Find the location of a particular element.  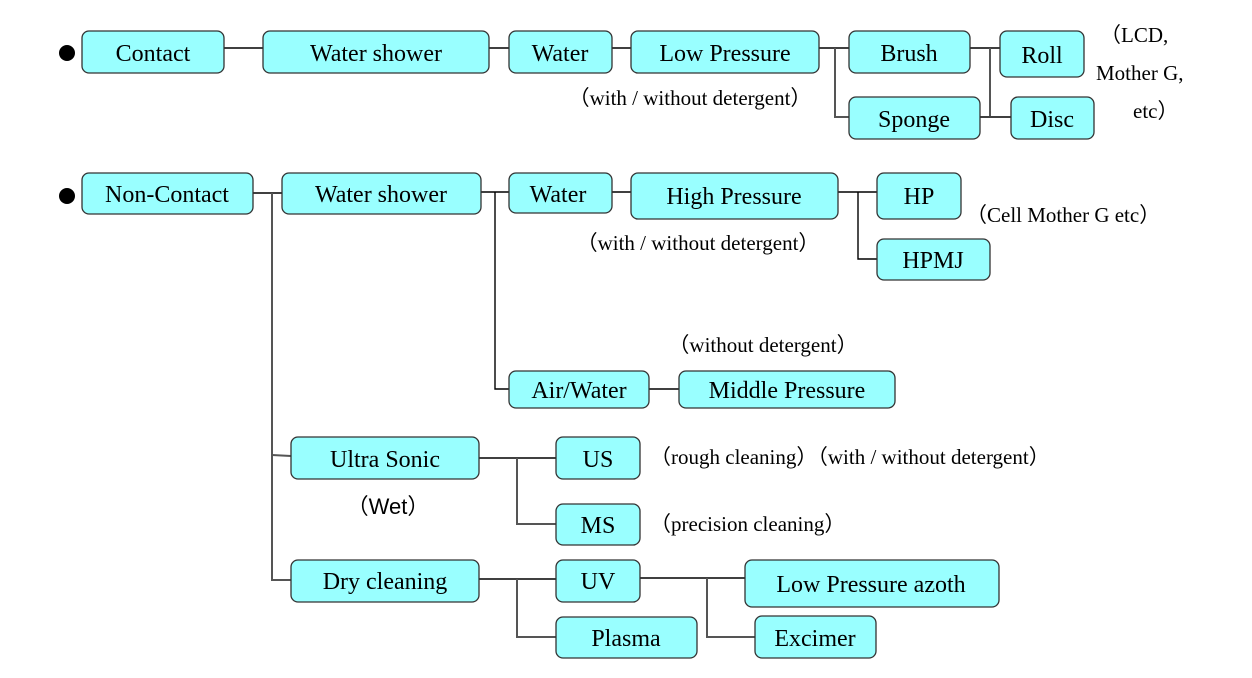

node-label: US is located at coordinates (598, 460).